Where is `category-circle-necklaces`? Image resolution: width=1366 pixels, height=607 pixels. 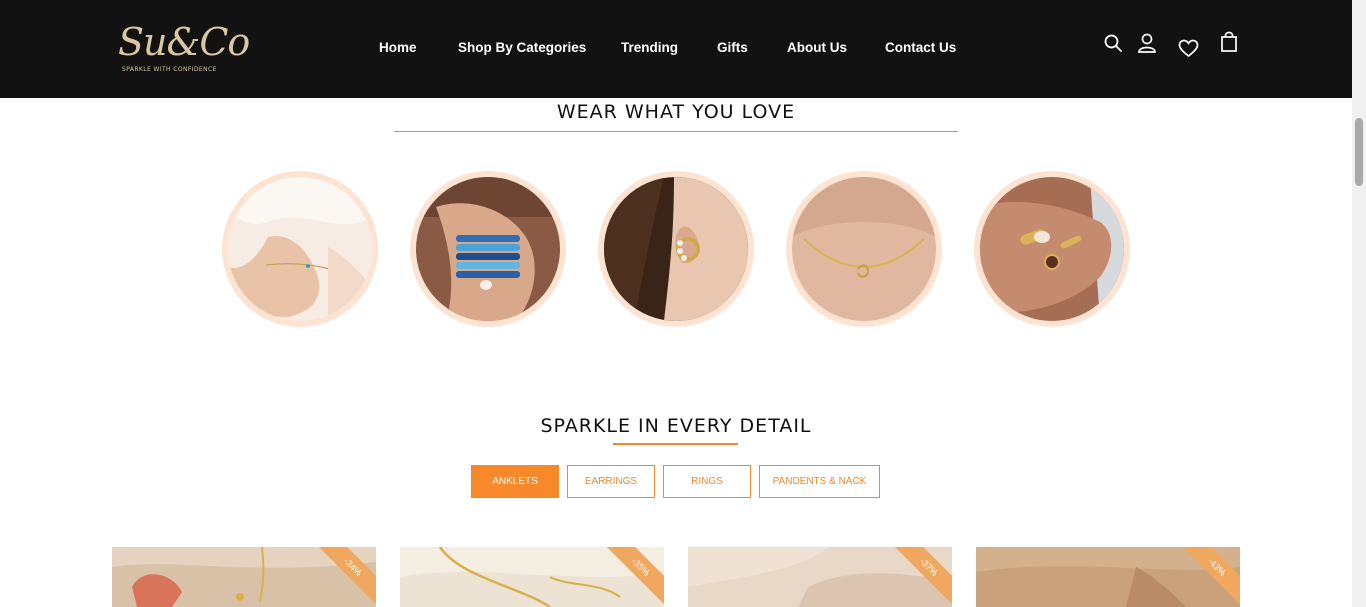
category-circle-necklaces is located at coordinates (864, 249).